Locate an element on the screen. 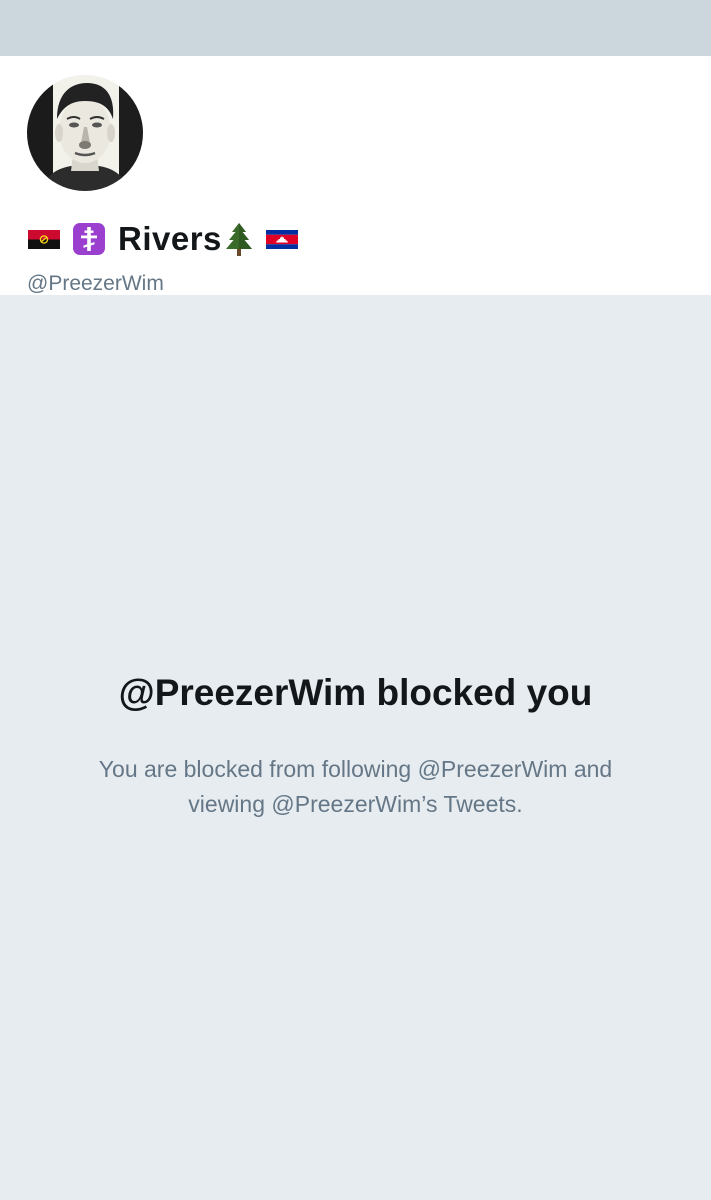  profile-name-row: Rivers is located at coordinates (163, 239).